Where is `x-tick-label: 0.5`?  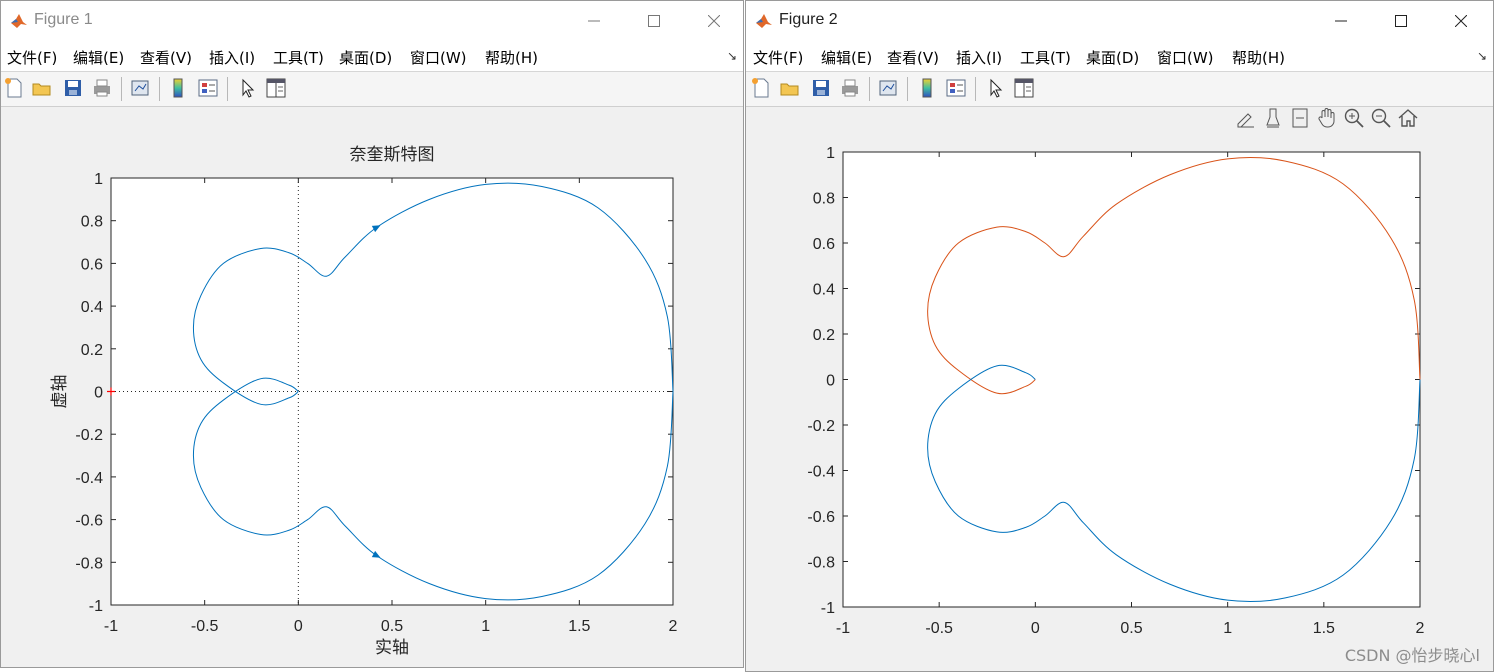
x-tick-label: 0.5 is located at coordinates (392, 626).